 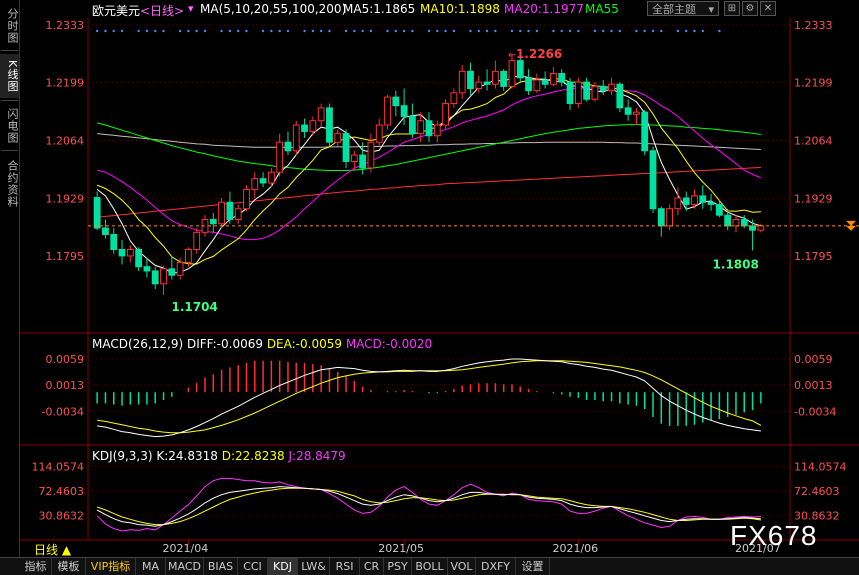 What do you see at coordinates (372, 566) in the screenshot?
I see `tab-10: CR` at bounding box center [372, 566].